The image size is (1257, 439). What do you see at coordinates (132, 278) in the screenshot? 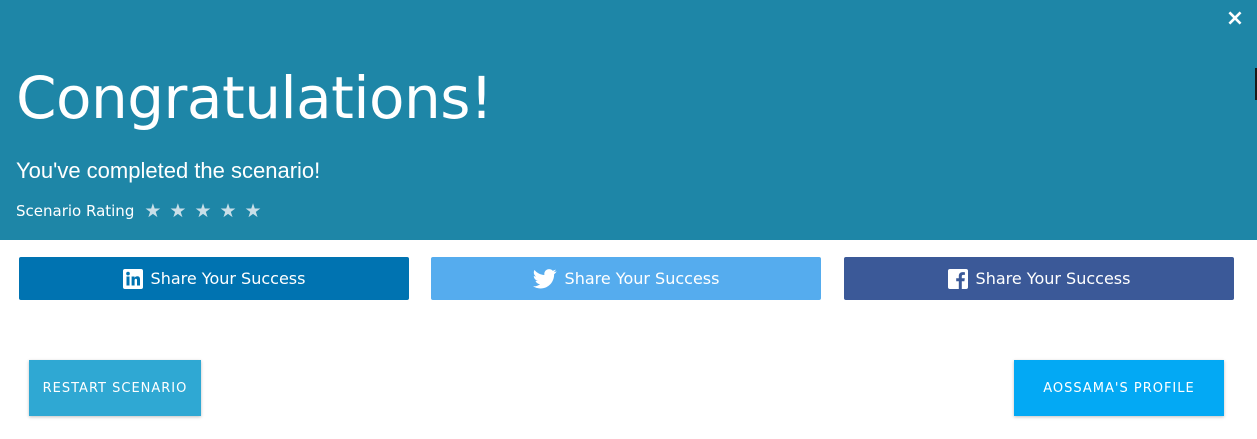
I see `linkedin-icon` at bounding box center [132, 278].